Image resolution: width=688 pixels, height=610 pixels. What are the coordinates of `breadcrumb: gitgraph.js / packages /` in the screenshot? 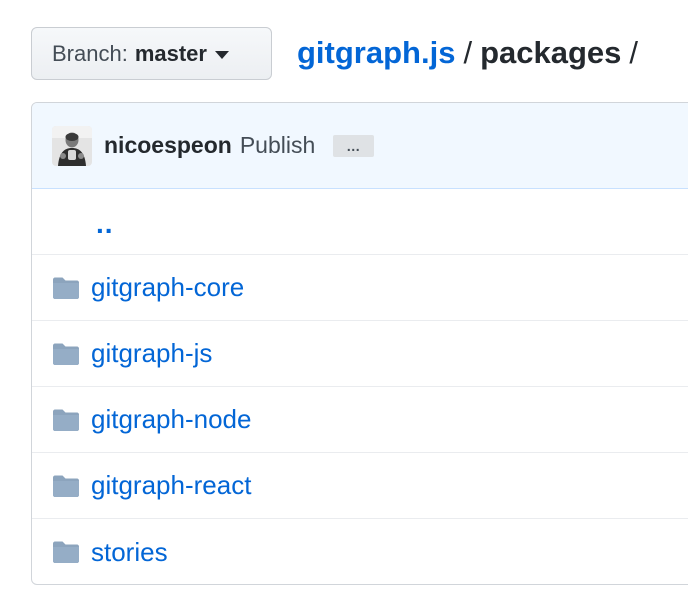 It's located at (471, 53).